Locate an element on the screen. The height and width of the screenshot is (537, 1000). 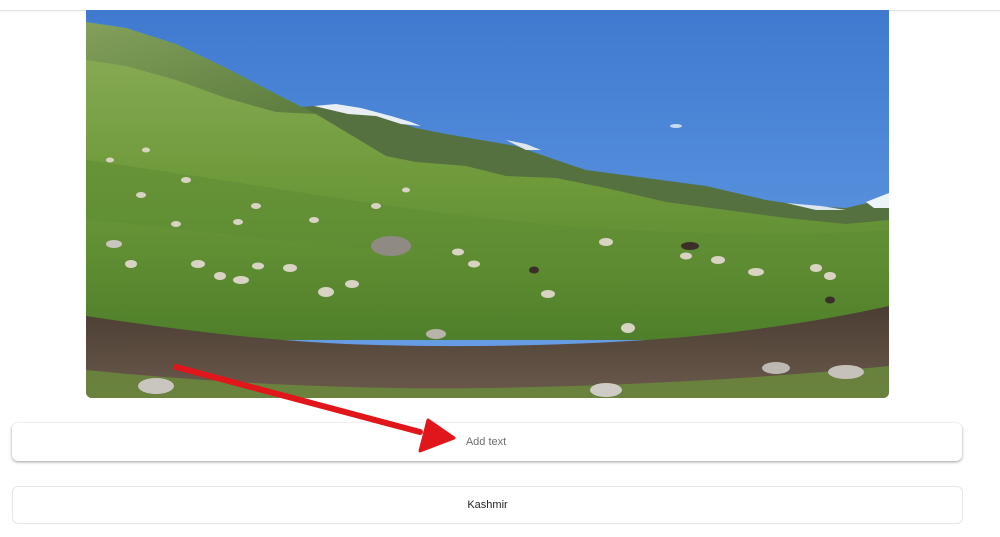
add-text-input: Add text is located at coordinates (487, 442).